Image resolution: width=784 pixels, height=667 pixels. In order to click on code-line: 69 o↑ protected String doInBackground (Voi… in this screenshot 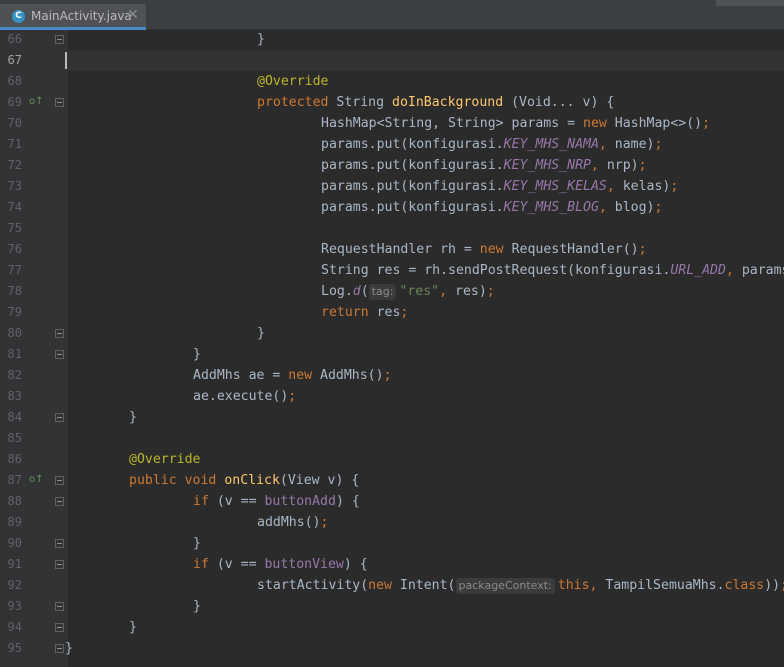, I will do `click(392, 102)`.